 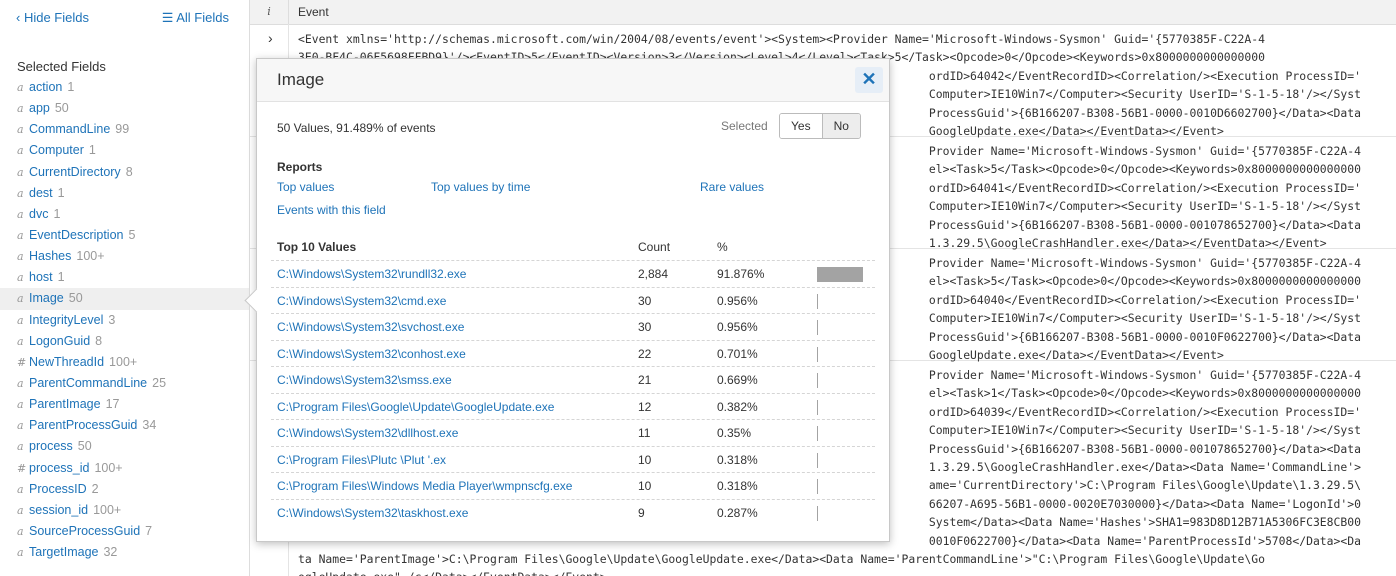 I want to click on events-with-field-link: Events with this field, so click(x=331, y=210).